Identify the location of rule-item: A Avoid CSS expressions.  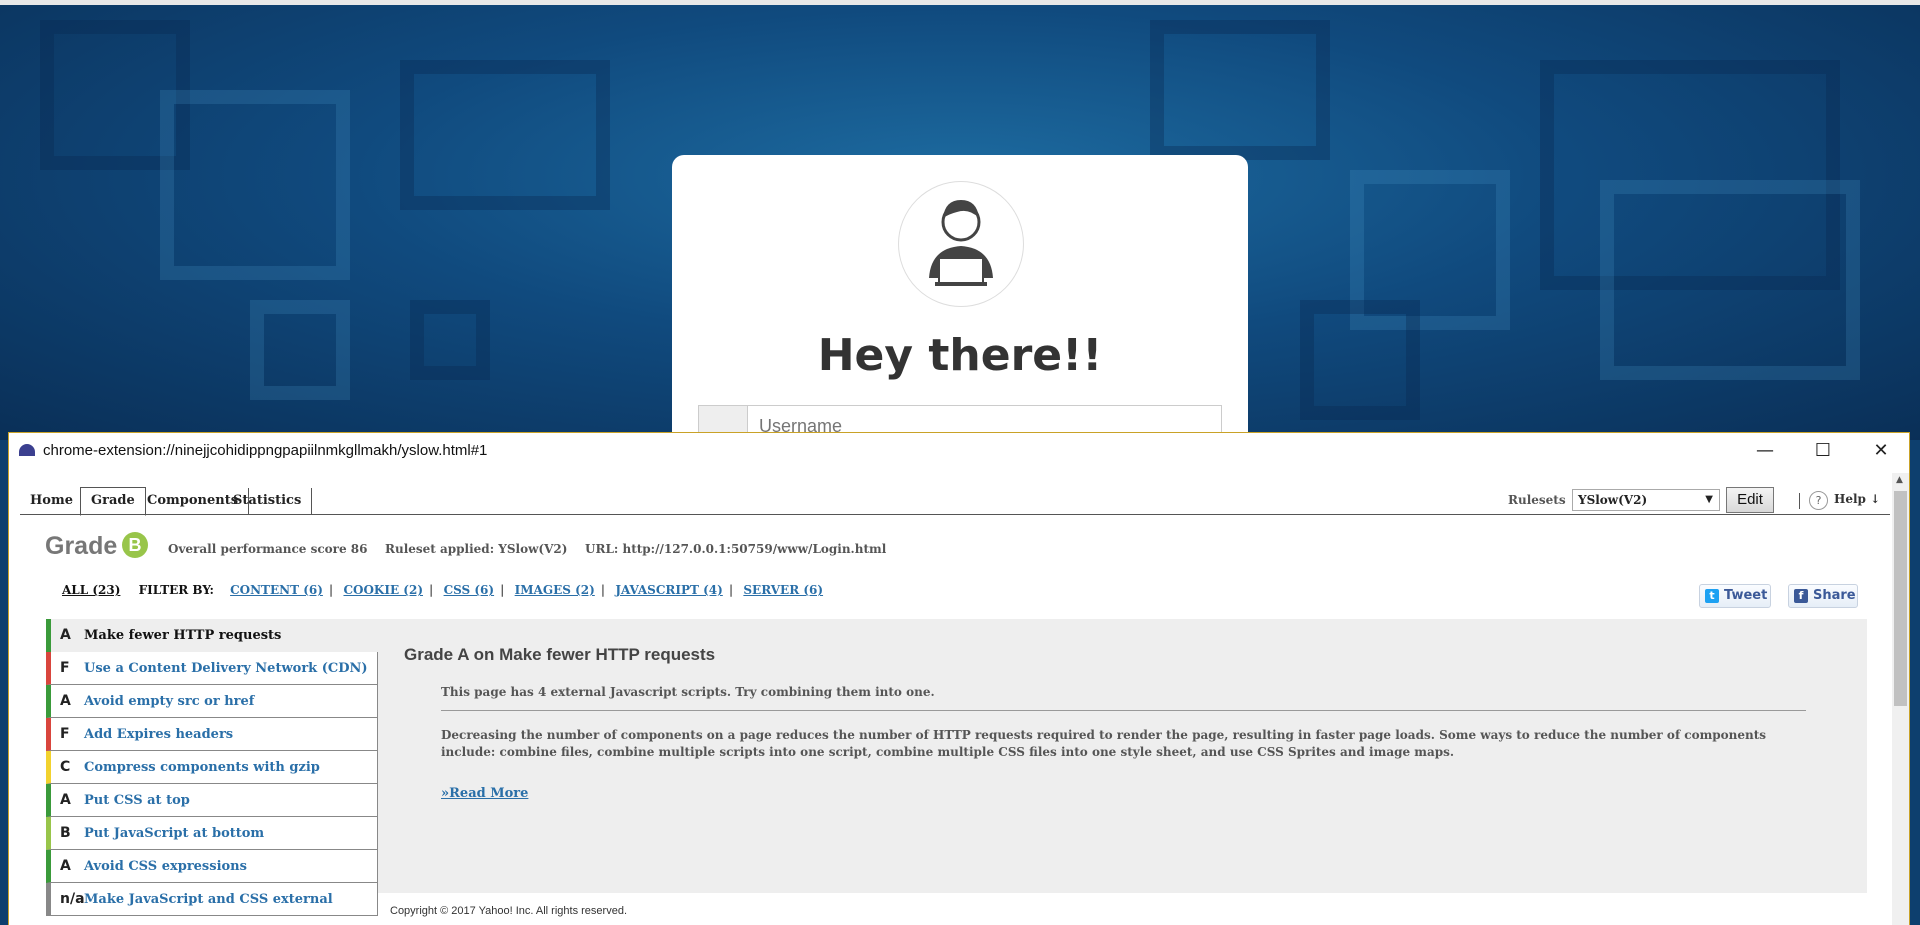
(212, 866).